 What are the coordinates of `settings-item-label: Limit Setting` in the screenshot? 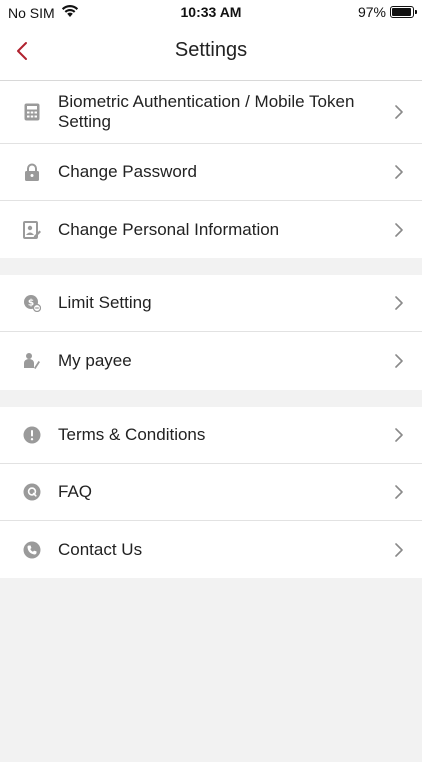 It's located at (105, 302).